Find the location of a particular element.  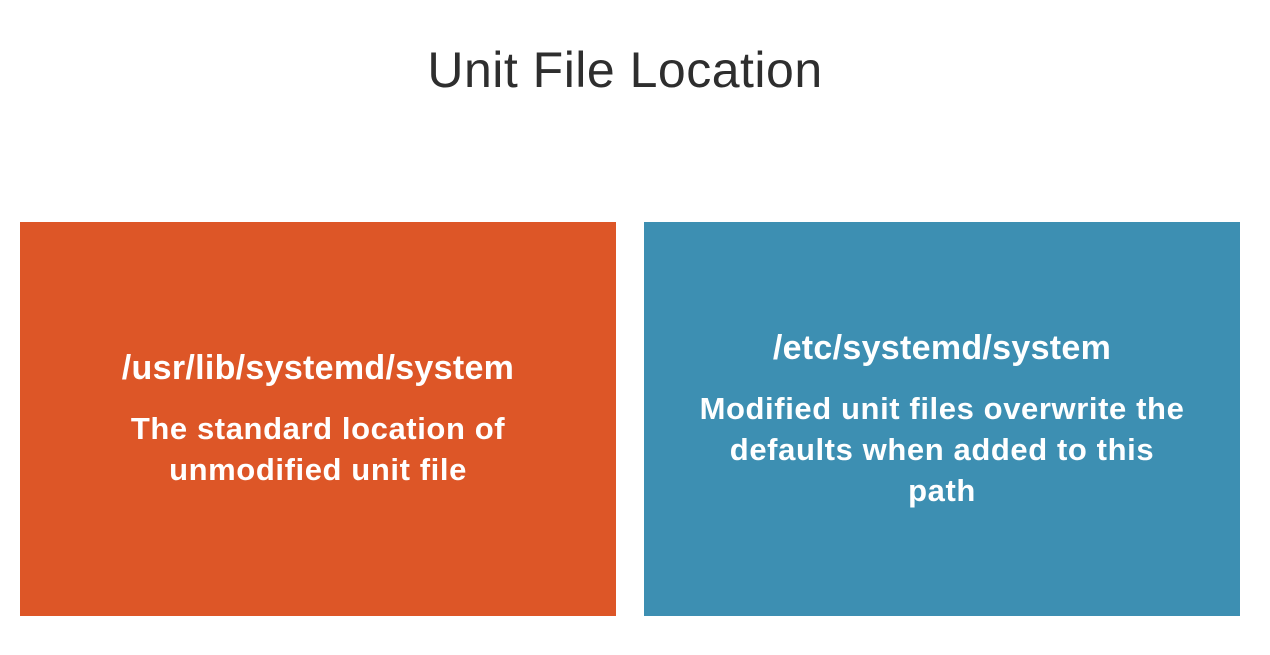

slide-title: Unit File Location is located at coordinates (625, 70).